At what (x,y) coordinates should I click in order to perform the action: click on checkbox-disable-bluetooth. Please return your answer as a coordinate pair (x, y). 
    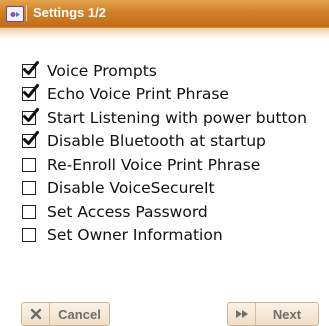
    Looking at the image, I should click on (30, 140).